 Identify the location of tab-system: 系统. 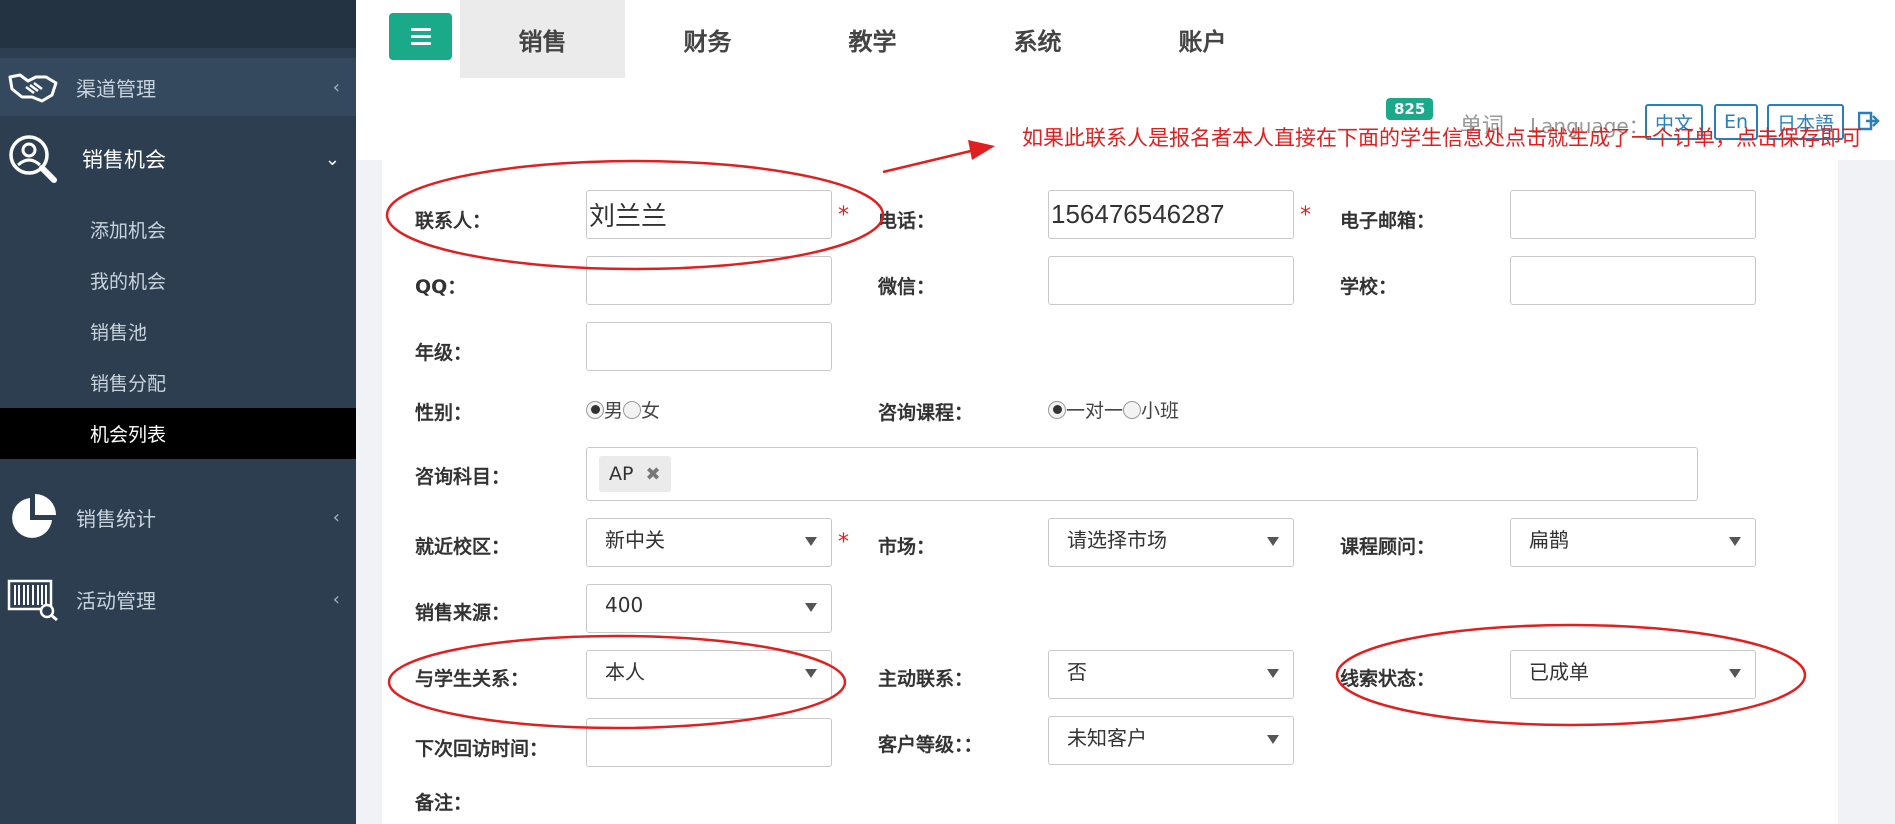
(1037, 39).